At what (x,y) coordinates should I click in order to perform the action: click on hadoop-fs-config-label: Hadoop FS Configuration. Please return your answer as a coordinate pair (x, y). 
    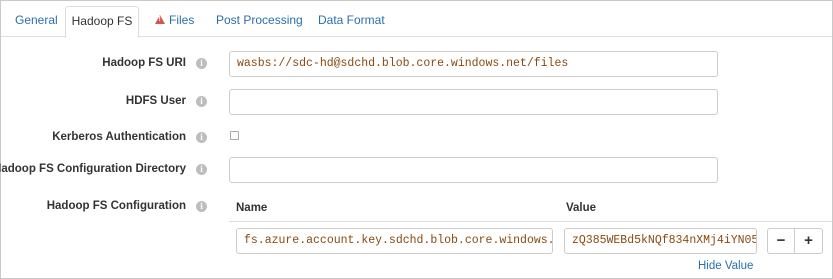
    Looking at the image, I should click on (116, 206).